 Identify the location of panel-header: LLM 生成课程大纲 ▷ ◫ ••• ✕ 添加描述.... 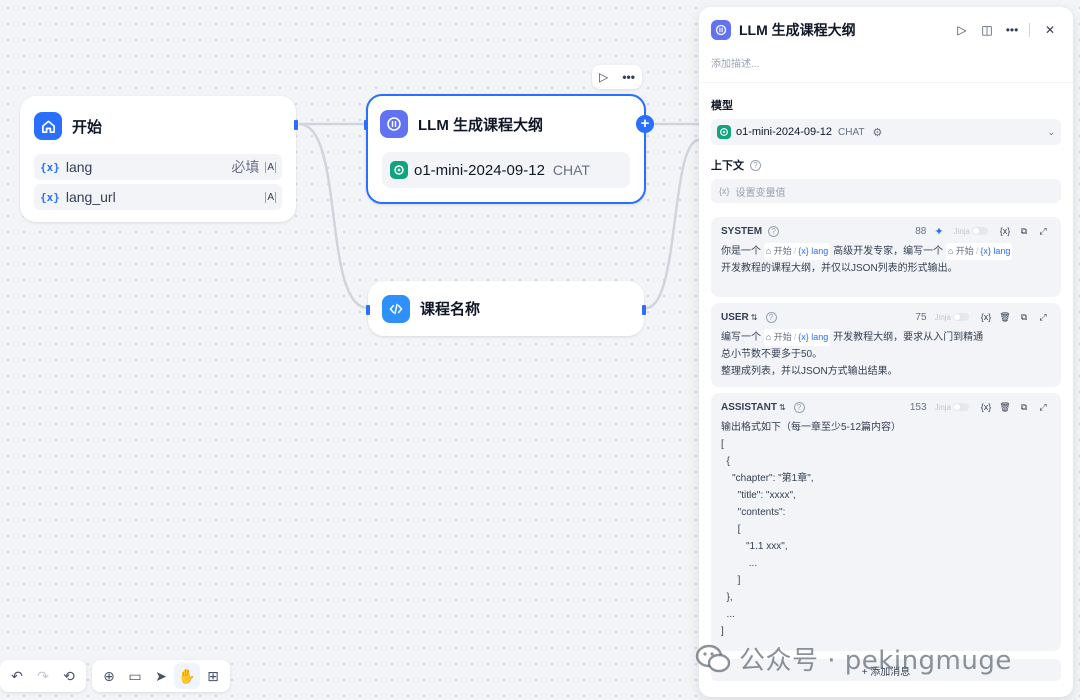
(886, 45).